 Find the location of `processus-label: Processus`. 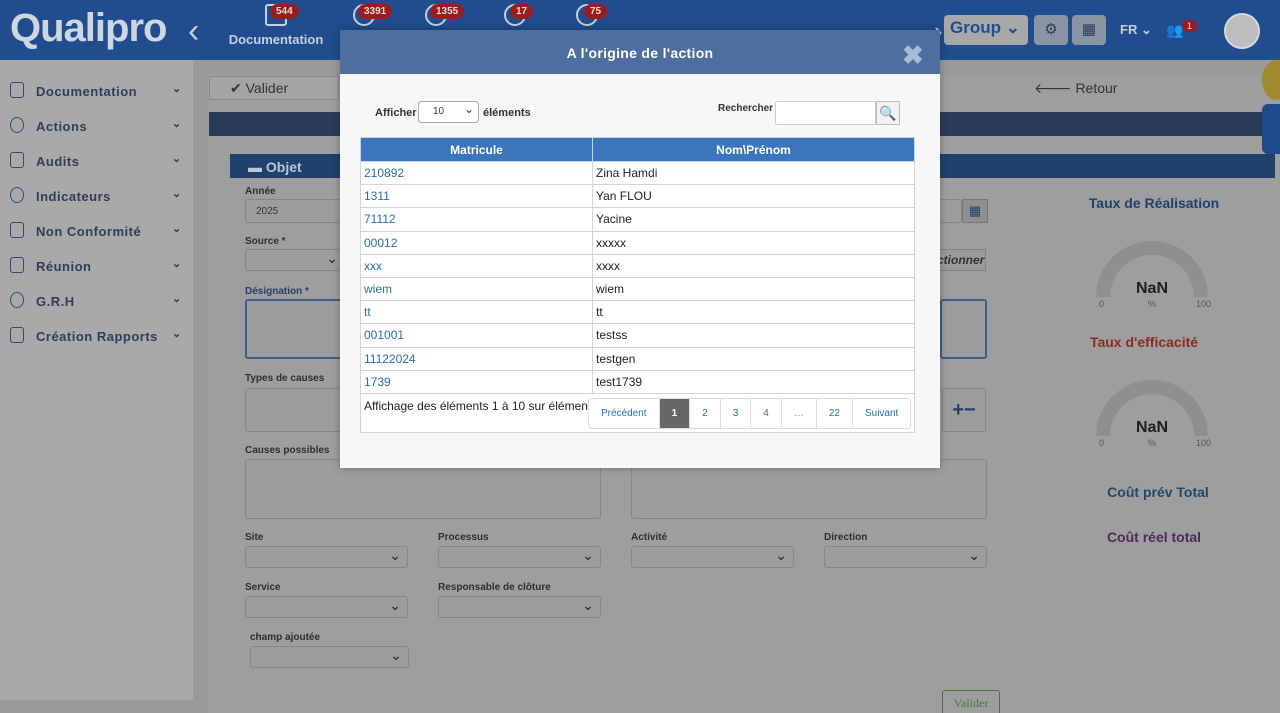

processus-label: Processus is located at coordinates (463, 537).